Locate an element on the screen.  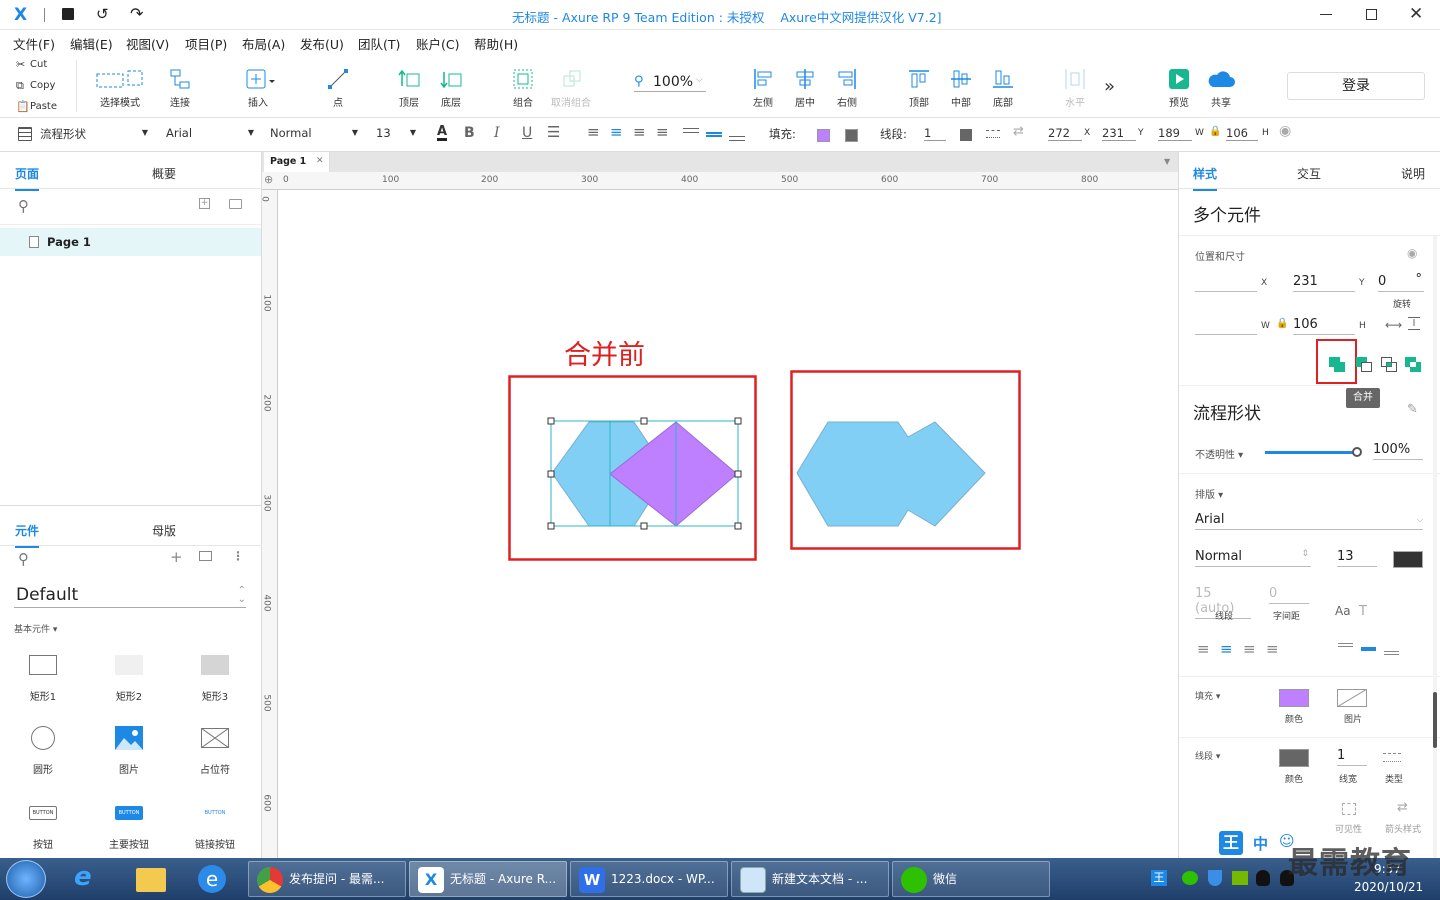
fit-width-icon: ⟷ is located at coordinates (1393, 325).